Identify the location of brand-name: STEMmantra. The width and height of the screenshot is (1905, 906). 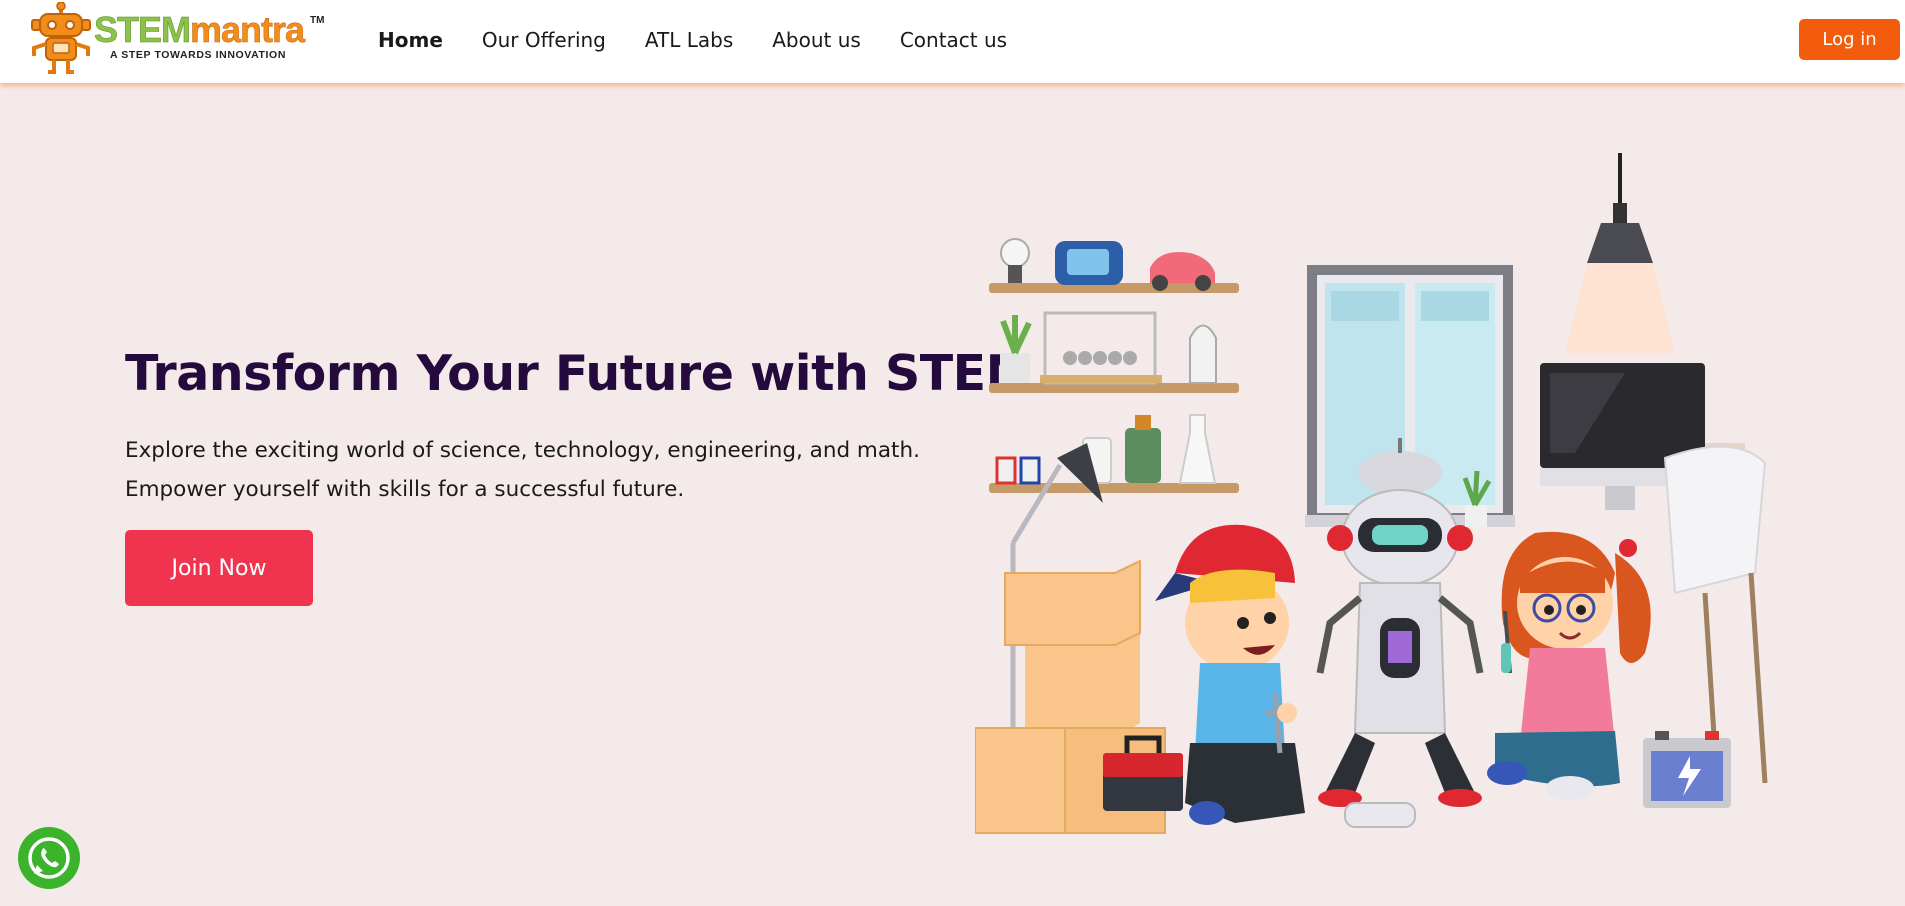
(200, 29).